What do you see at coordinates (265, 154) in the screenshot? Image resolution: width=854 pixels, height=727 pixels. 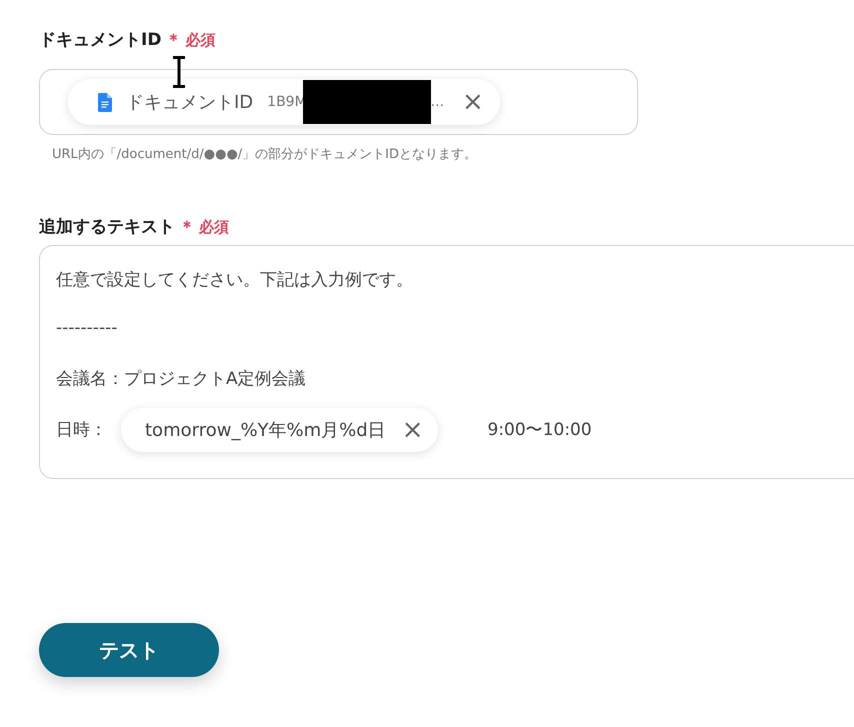 I see `hint-text: URL内の「/document/d/●●●/」の部分がドキュメントIDとなります。` at bounding box center [265, 154].